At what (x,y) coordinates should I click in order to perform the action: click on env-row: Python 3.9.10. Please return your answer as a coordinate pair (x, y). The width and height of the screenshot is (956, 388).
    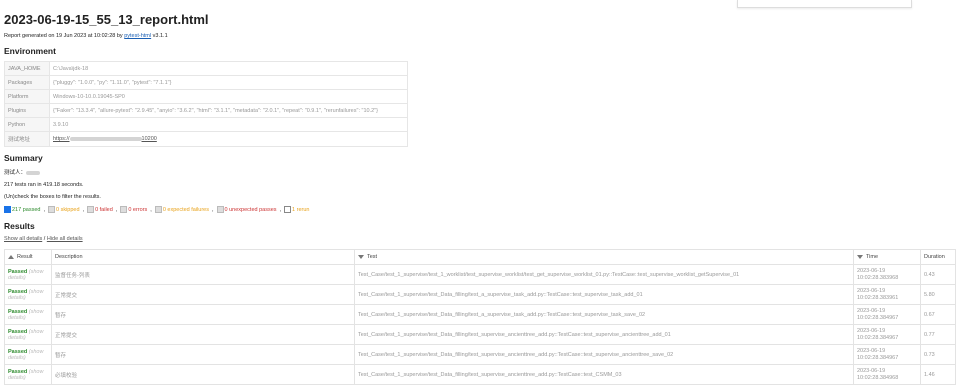
    Looking at the image, I should click on (206, 124).